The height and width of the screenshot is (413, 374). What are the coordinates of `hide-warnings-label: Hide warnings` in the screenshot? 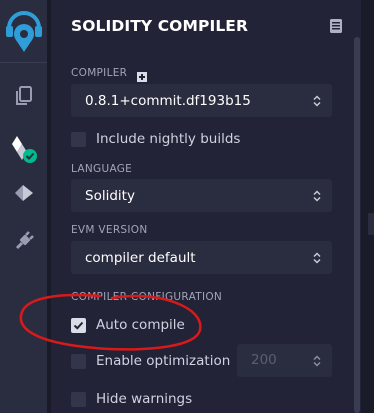 It's located at (144, 399).